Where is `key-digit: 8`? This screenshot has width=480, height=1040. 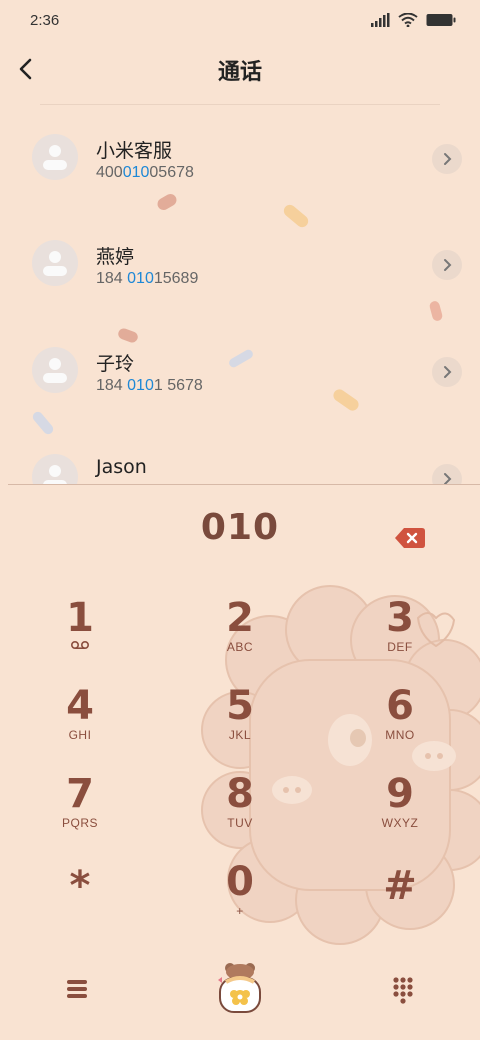 key-digit: 8 is located at coordinates (240, 794).